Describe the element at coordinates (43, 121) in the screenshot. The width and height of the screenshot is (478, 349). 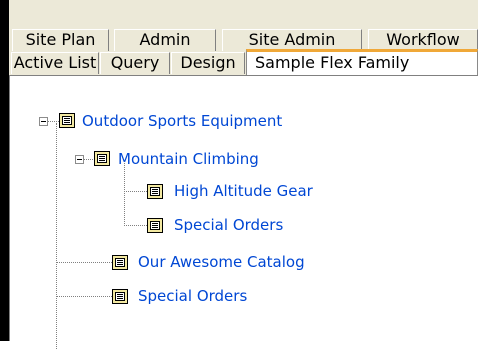
I see `collapse-toggle-root` at that location.